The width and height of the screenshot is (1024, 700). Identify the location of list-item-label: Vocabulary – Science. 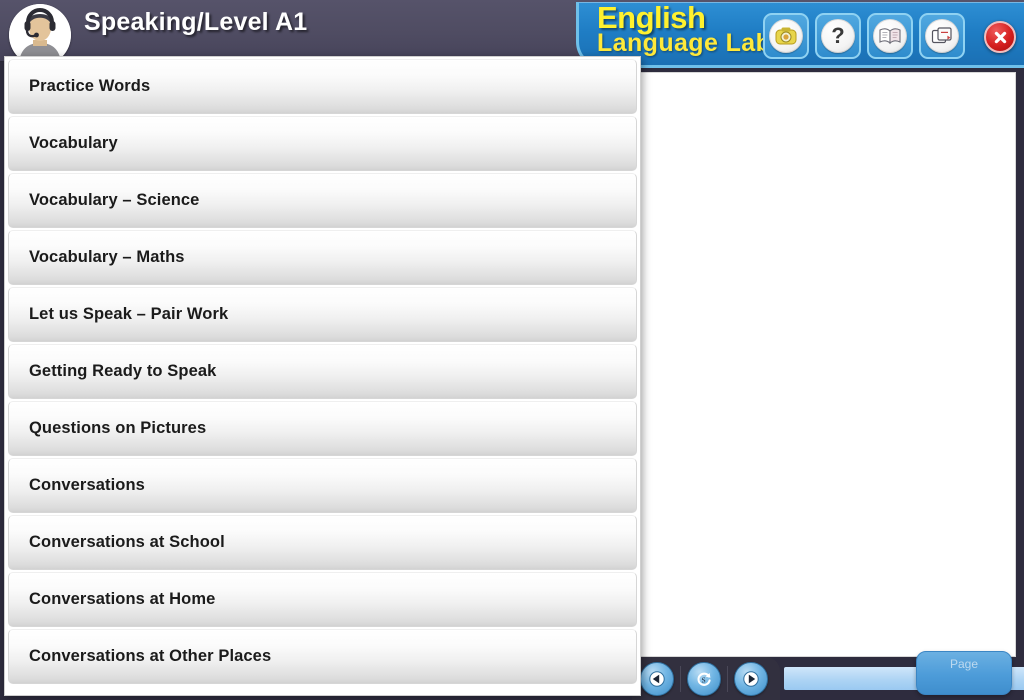
(114, 200).